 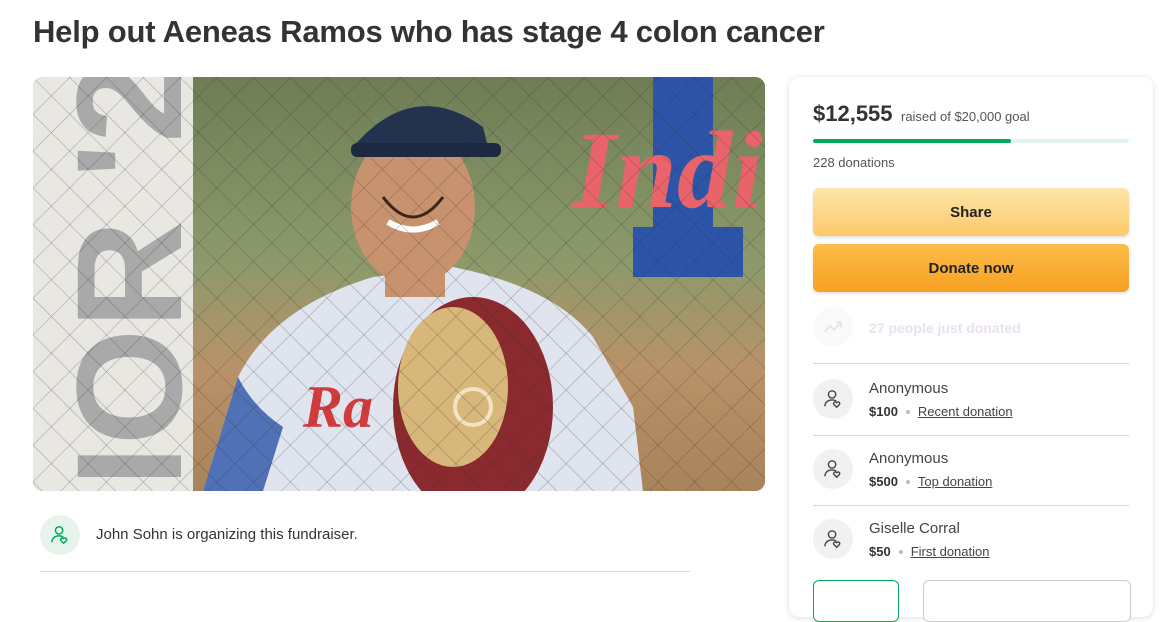 I want to click on amount-raised-row: $12,555 raised of $20,000 goal, so click(x=921, y=114).